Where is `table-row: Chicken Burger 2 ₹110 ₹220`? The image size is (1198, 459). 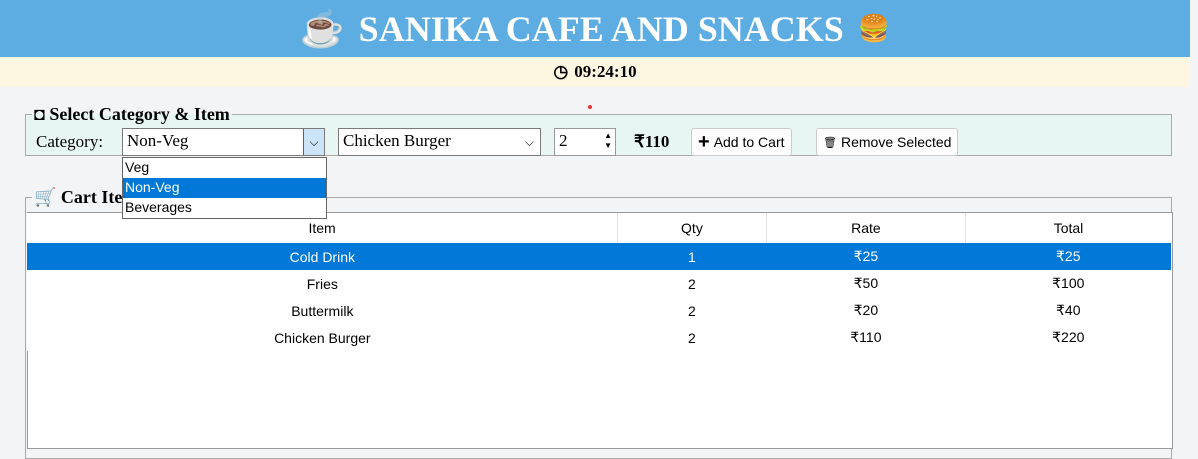
table-row: Chicken Burger 2 ₹110 ₹220 is located at coordinates (599, 337).